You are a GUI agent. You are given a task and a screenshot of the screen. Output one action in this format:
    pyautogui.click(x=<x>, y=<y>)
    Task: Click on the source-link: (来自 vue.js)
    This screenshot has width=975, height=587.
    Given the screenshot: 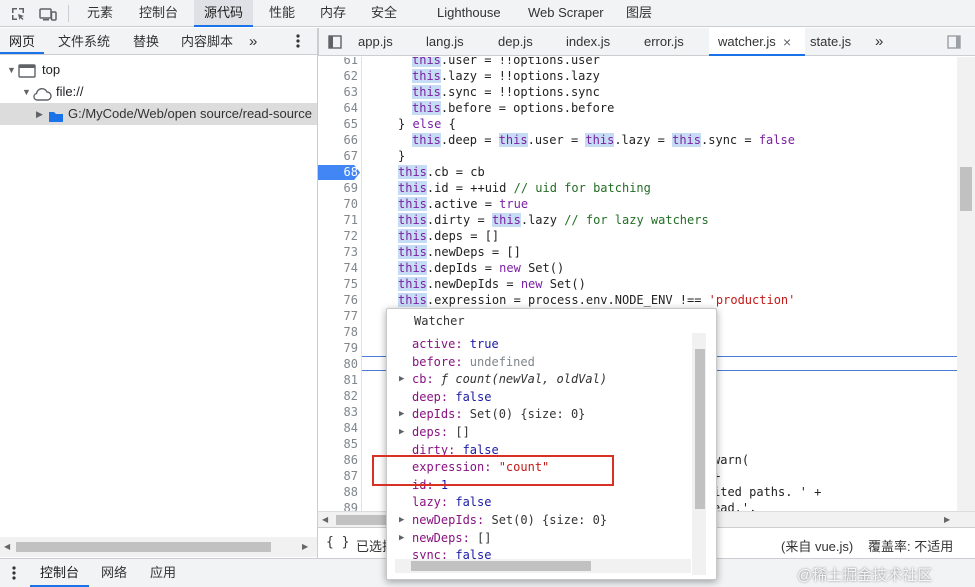 What is the action you would take?
    pyautogui.click(x=817, y=545)
    